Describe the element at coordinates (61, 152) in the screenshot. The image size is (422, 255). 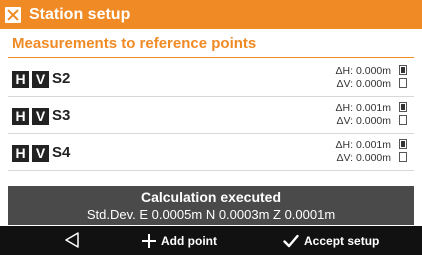
I see `point-name: S4` at that location.